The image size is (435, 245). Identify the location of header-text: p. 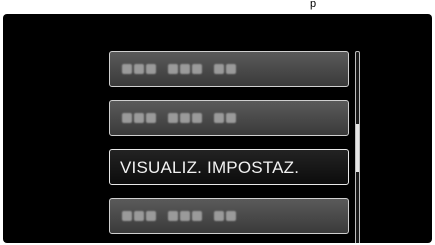
(313, 5).